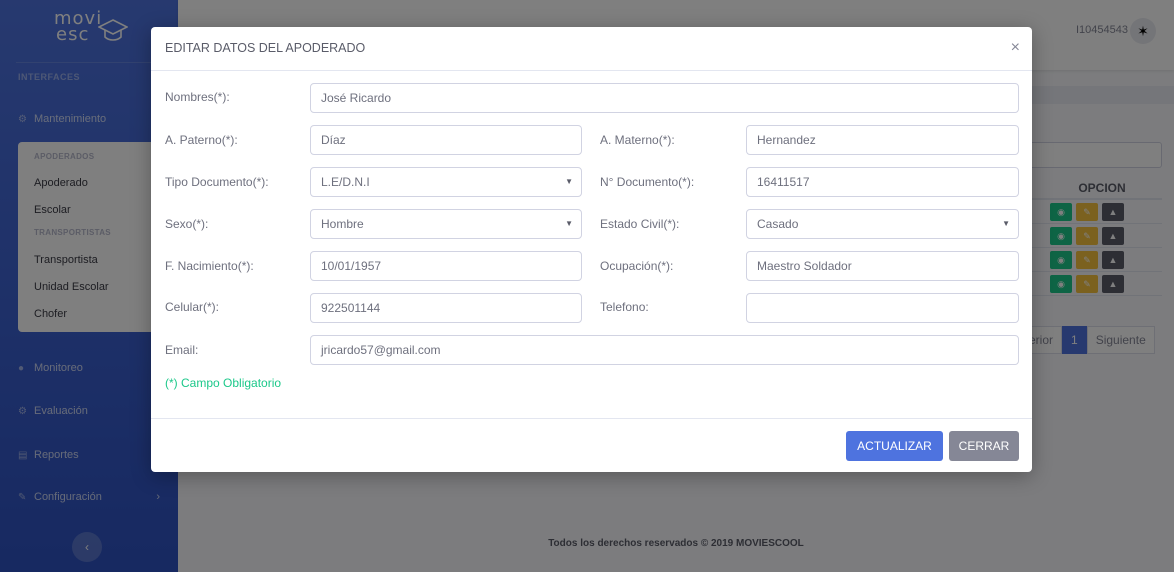 The width and height of the screenshot is (1174, 572). Describe the element at coordinates (446, 140) in the screenshot. I see `paterno-field: Díaz` at that location.